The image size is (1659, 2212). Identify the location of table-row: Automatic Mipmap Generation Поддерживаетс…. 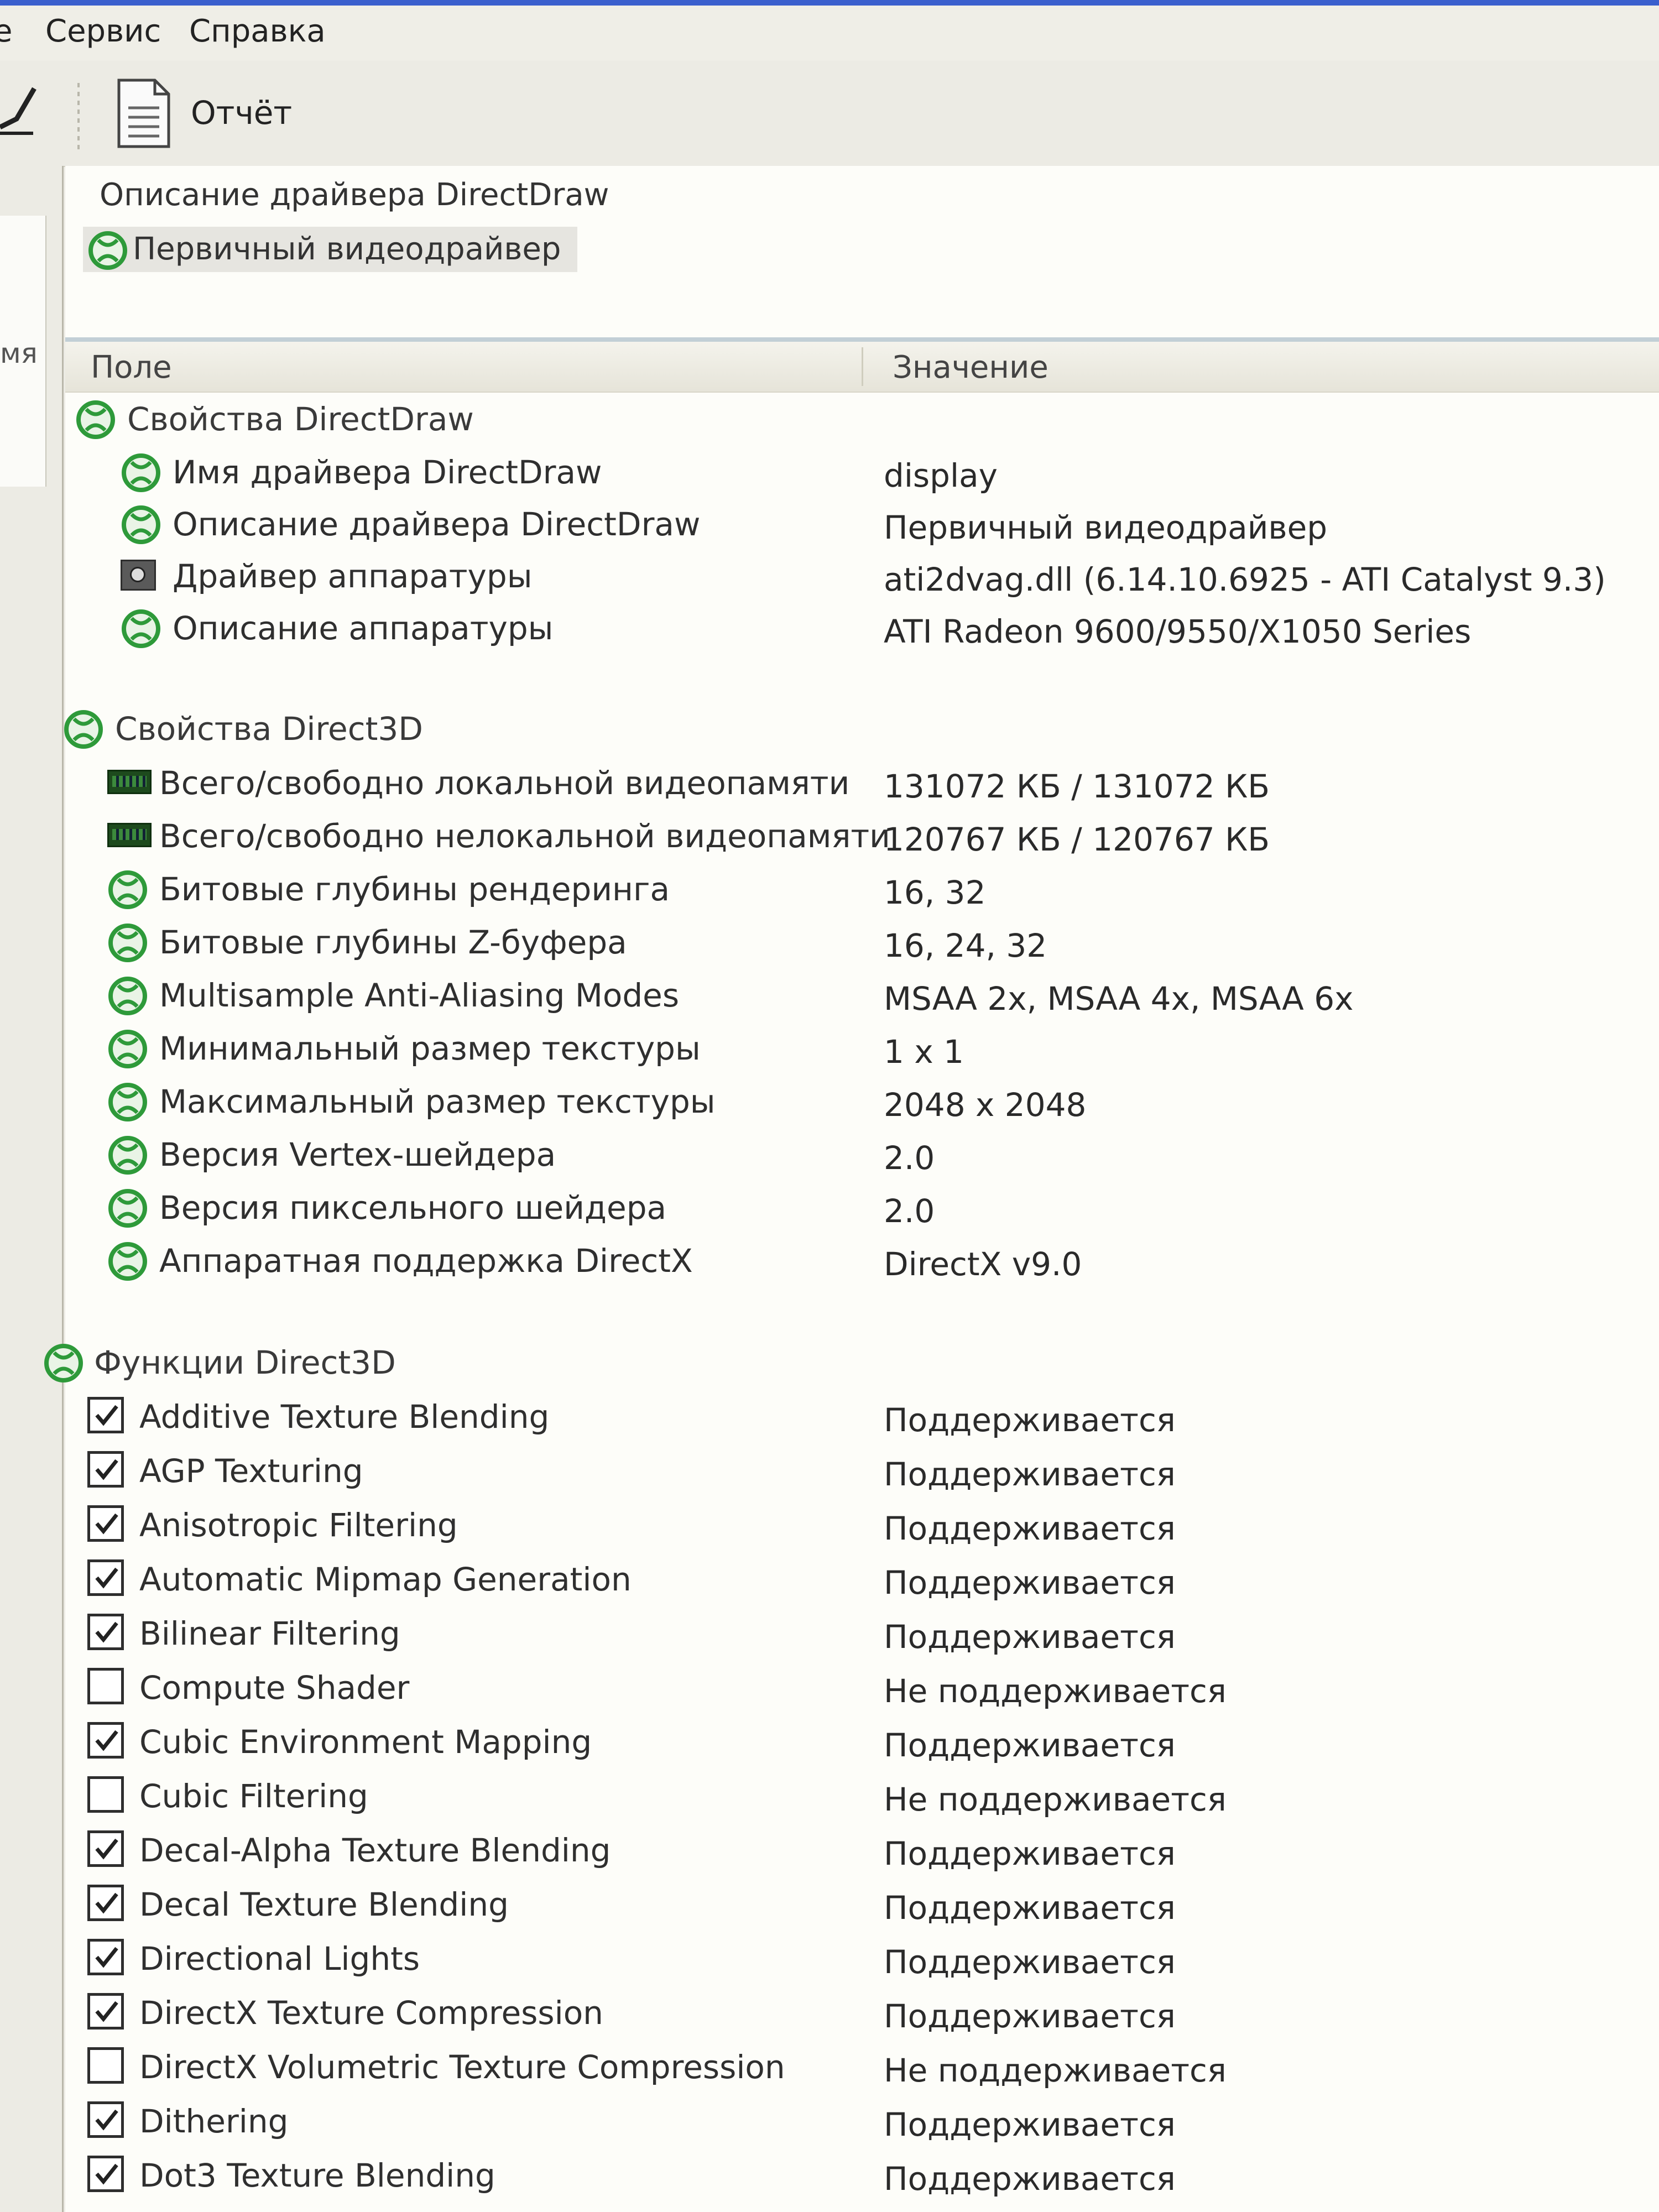
(862, 1580).